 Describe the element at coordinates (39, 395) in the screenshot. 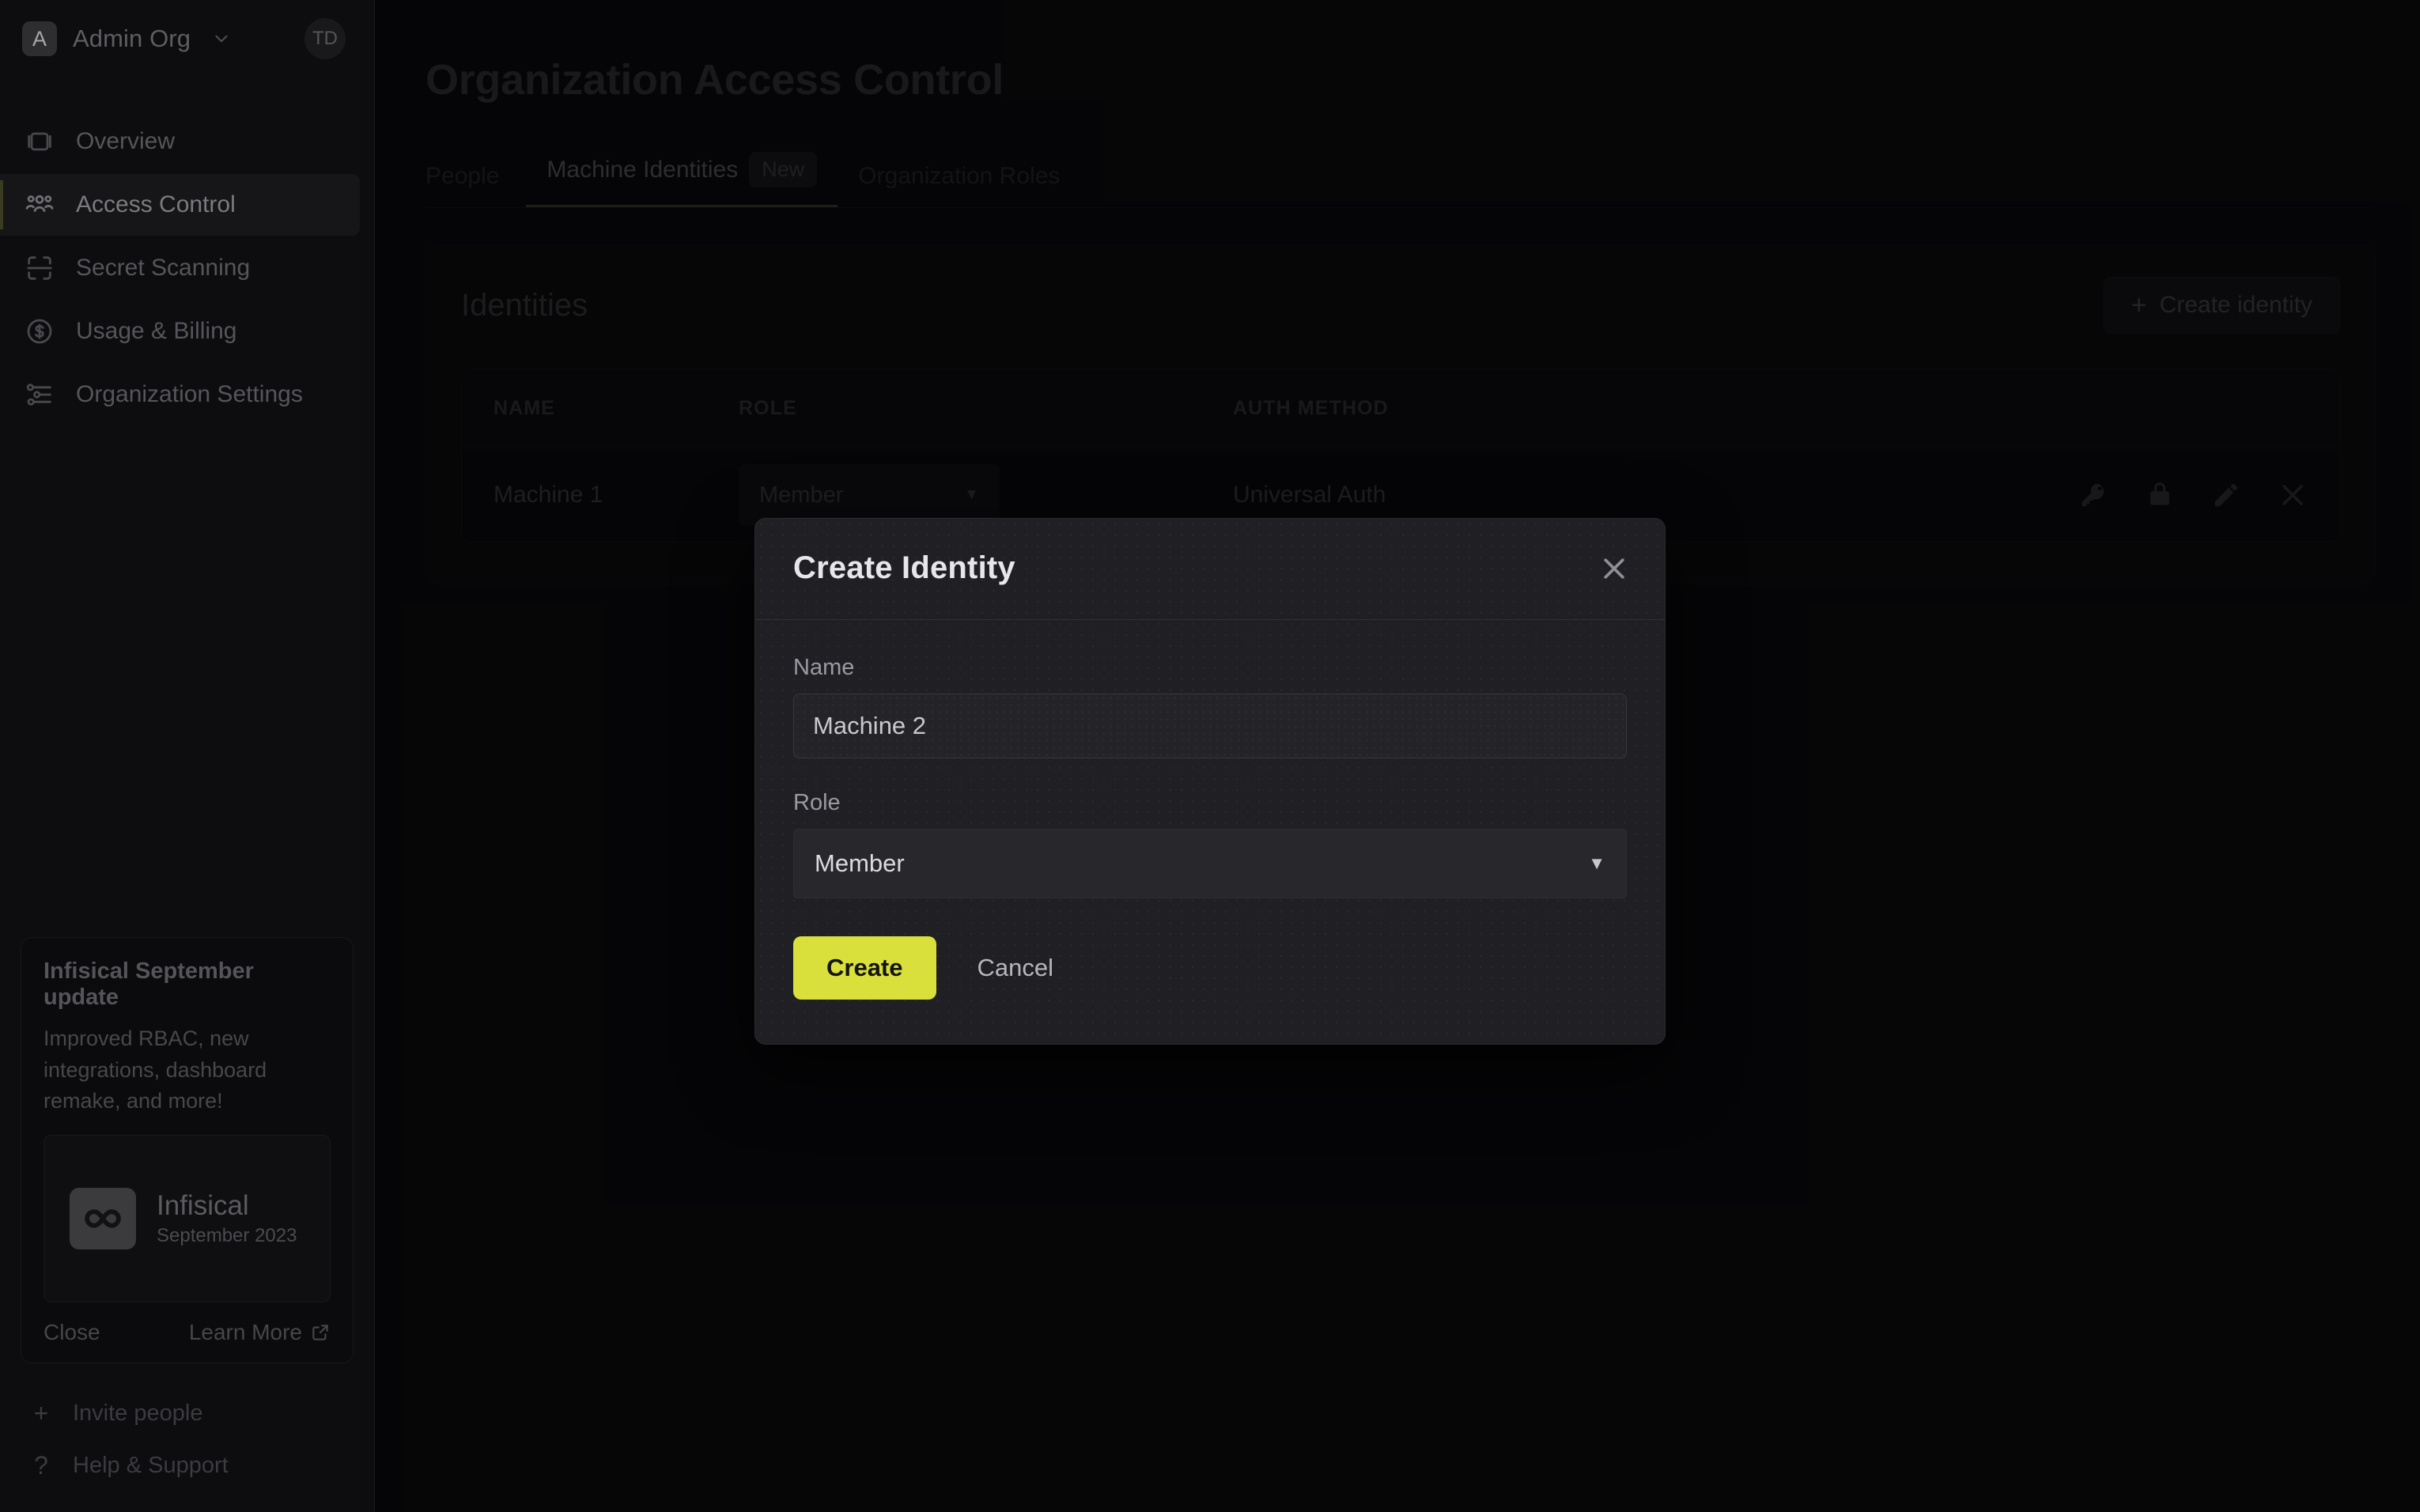

I see `sliders-icon` at that location.